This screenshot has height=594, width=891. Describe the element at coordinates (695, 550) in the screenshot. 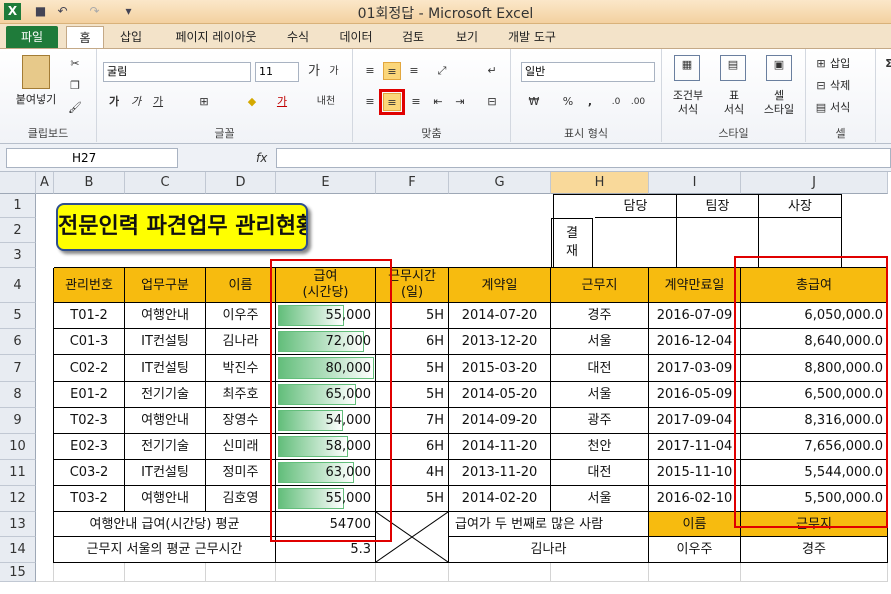

I see `query-name: 이우주` at that location.